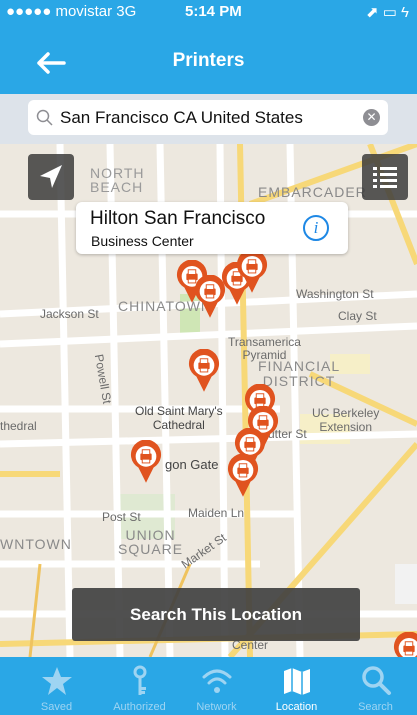 Image resolution: width=417 pixels, height=715 pixels. What do you see at coordinates (376, 680) in the screenshot?
I see `magnifier-icon` at bounding box center [376, 680].